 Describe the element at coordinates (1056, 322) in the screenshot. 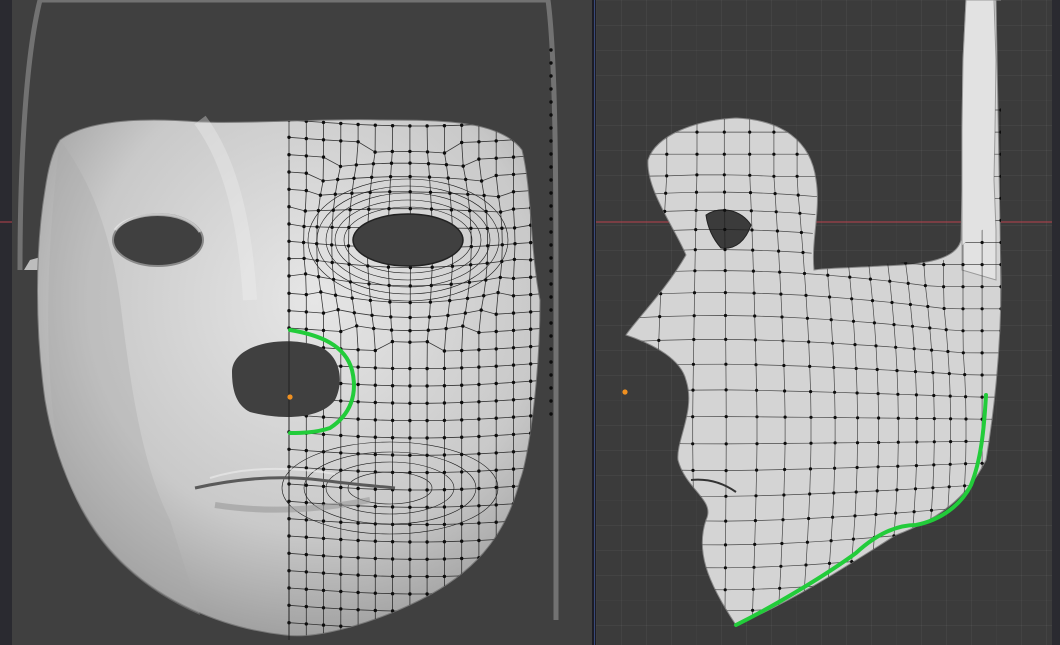

I see `viewport-right-edge` at that location.